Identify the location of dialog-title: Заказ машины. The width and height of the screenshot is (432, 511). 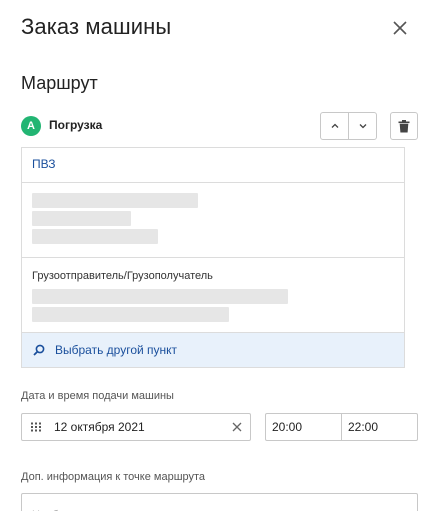
(96, 26).